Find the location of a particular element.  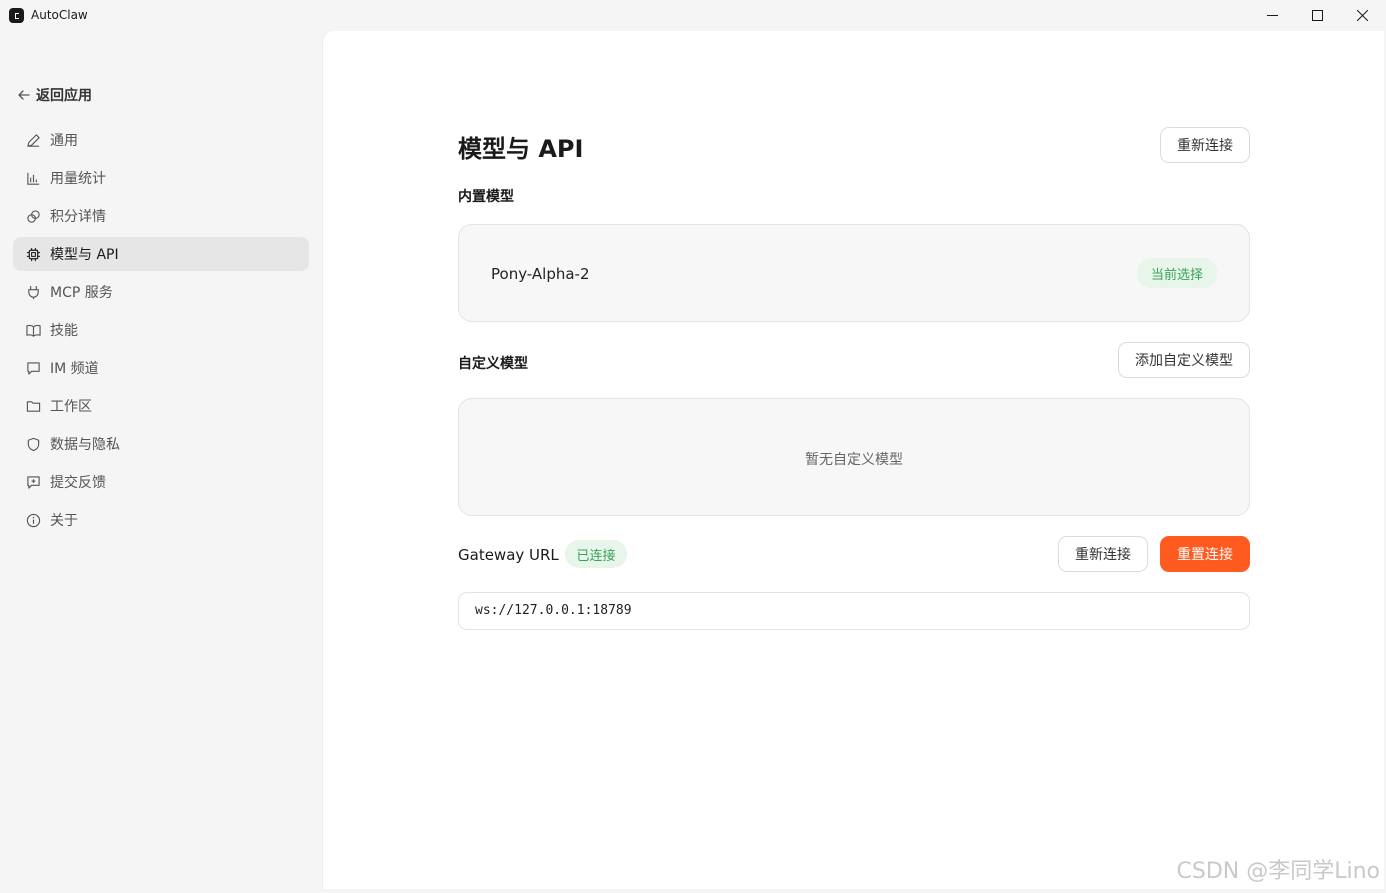

builtin-model-card: Pony-Alpha-2 当前选择 is located at coordinates (854, 273).